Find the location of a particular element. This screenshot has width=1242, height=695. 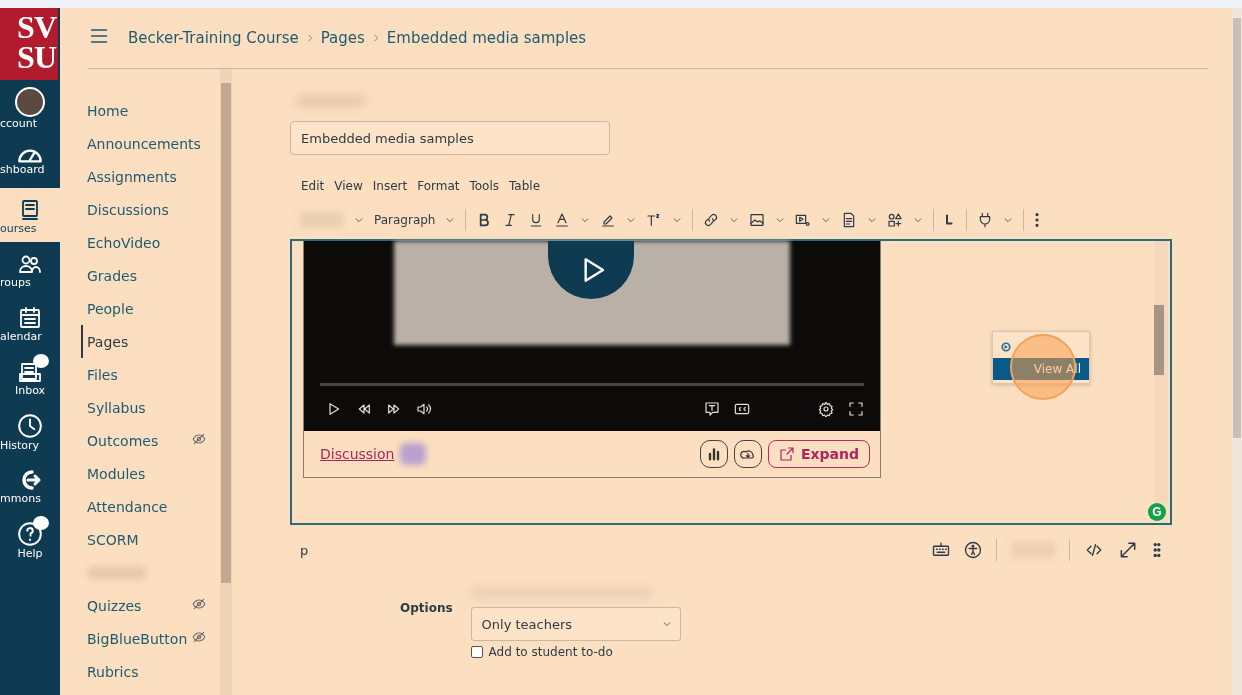

breadcrumb-link: Becker-Training Course is located at coordinates (213, 38).